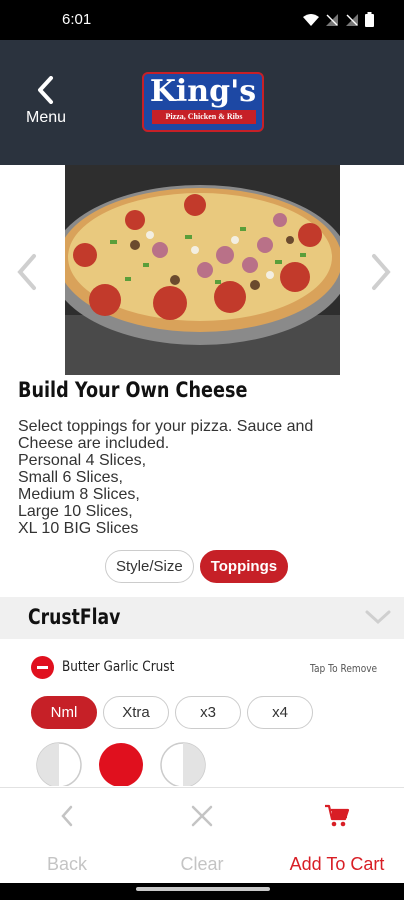 This screenshot has height=900, width=404. Describe the element at coordinates (208, 712) in the screenshot. I see `quantity-option-x3: x3` at that location.